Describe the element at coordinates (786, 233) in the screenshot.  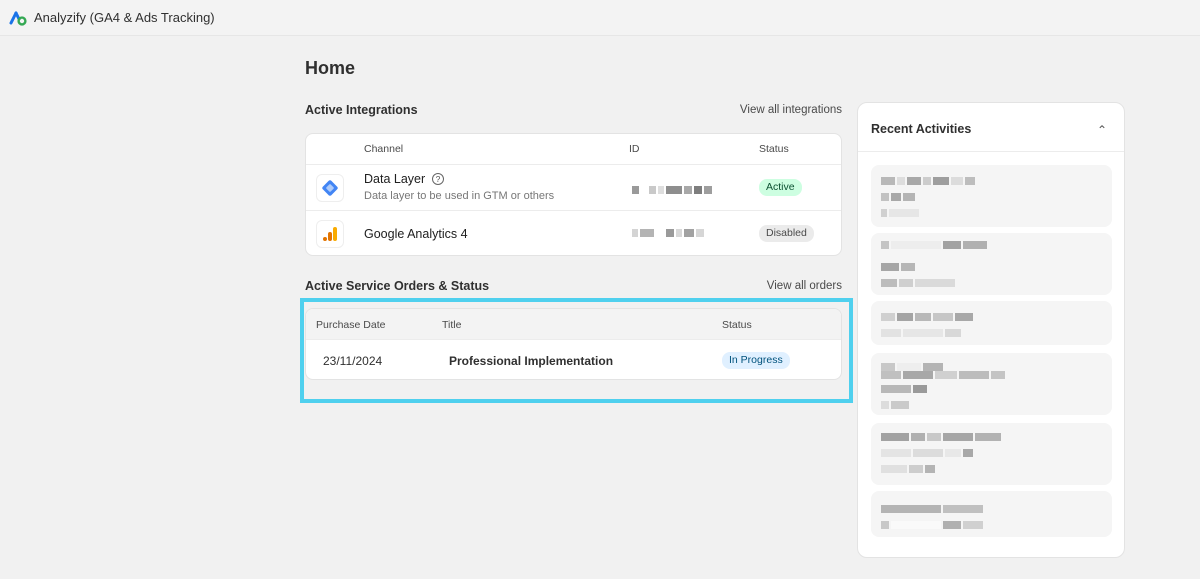
I see `status-badge-disabled: Disabled` at that location.